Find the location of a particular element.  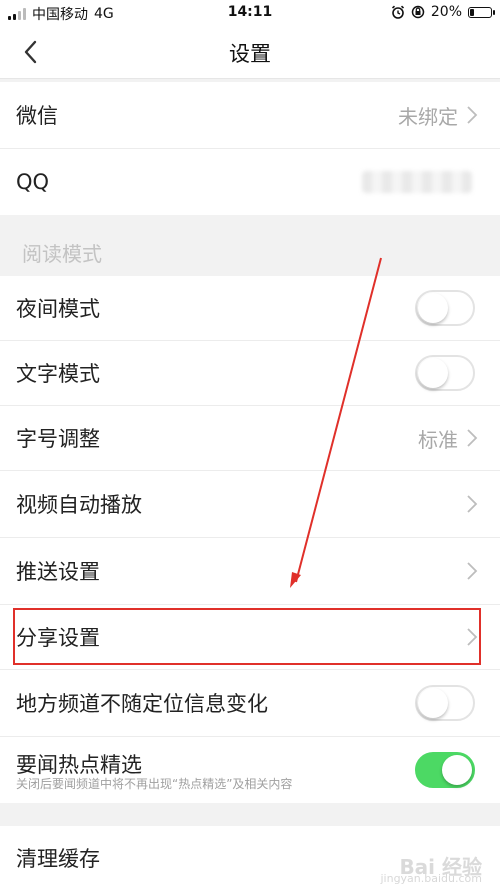

page-title: 设置 is located at coordinates (250, 54).